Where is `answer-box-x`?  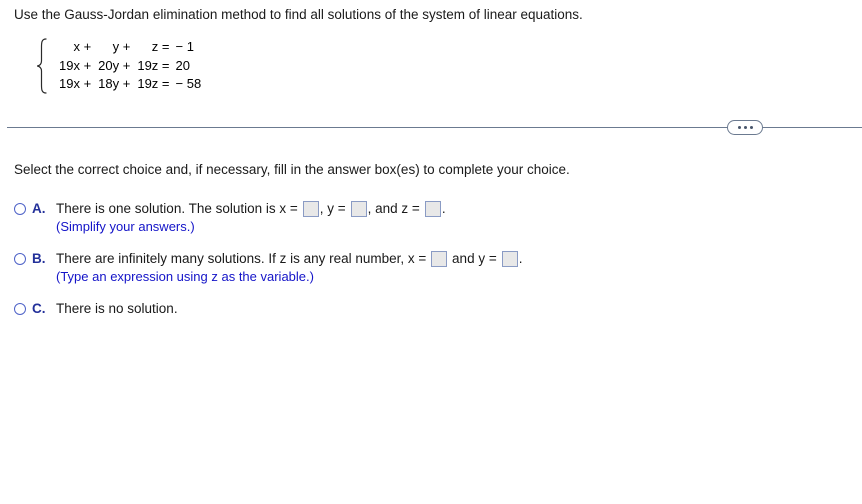 answer-box-x is located at coordinates (310, 209).